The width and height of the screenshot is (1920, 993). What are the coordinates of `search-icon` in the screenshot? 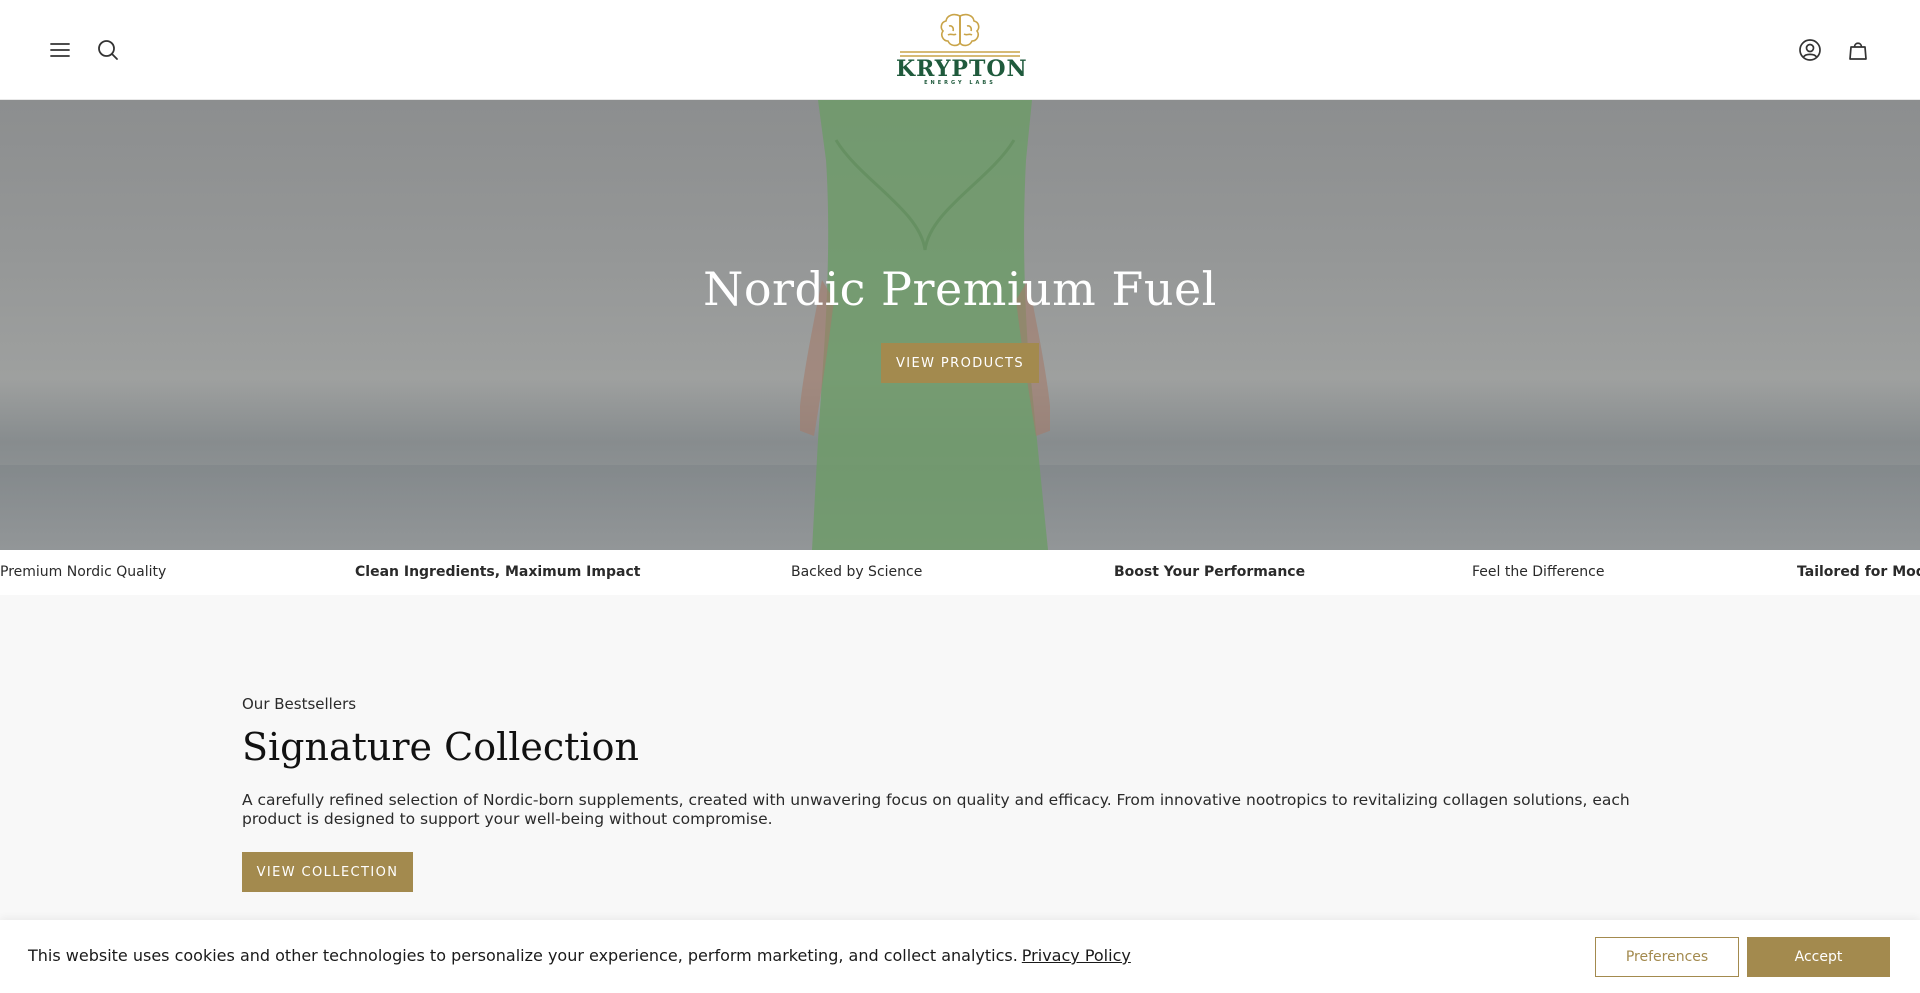 It's located at (108, 50).